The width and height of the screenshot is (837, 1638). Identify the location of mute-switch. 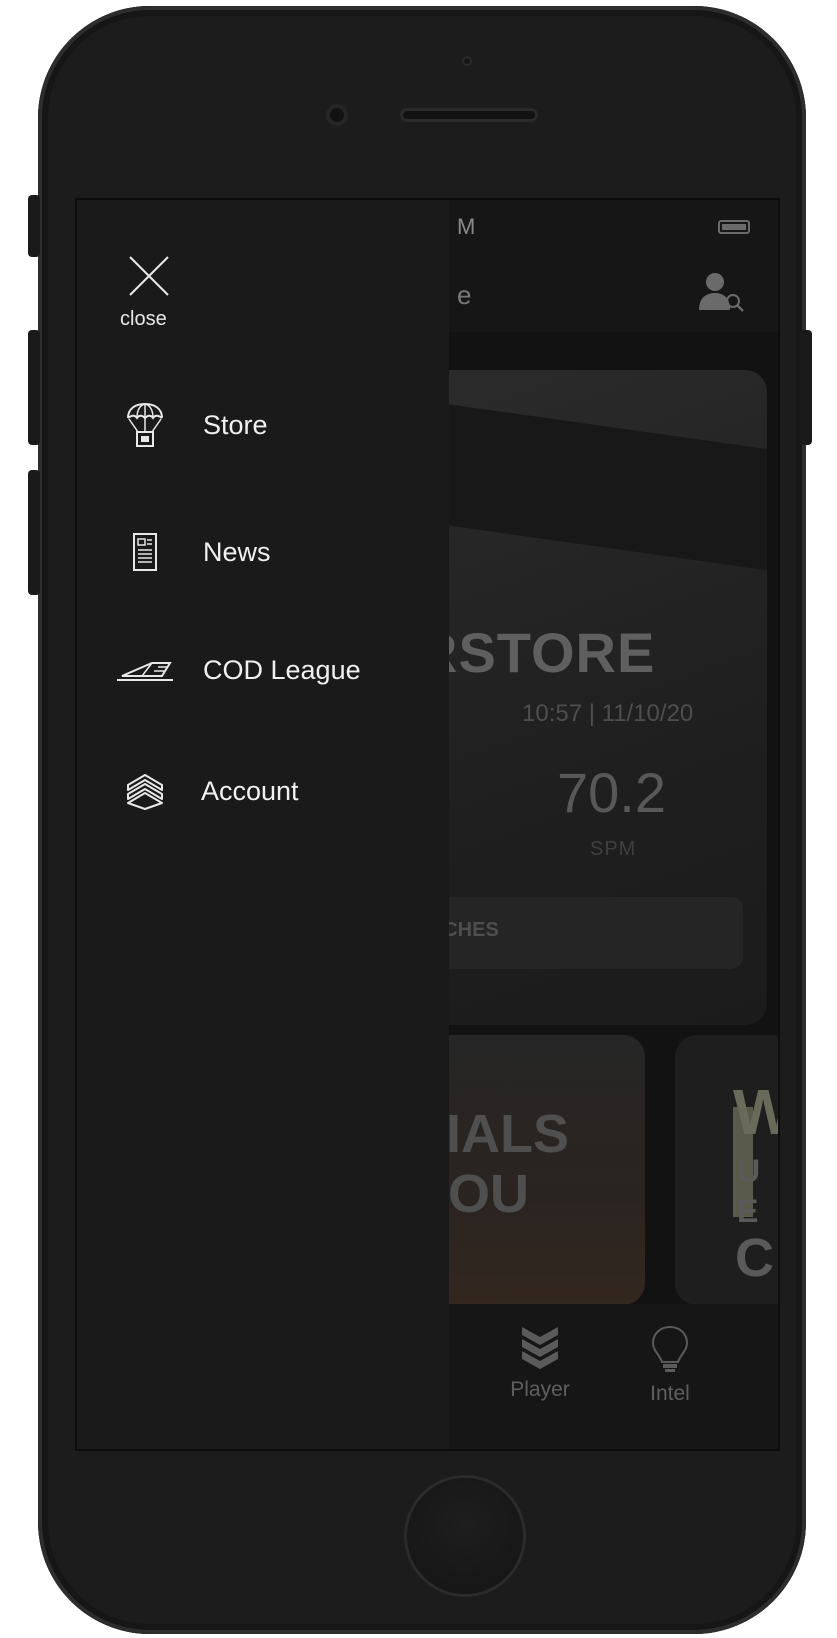
(34, 226).